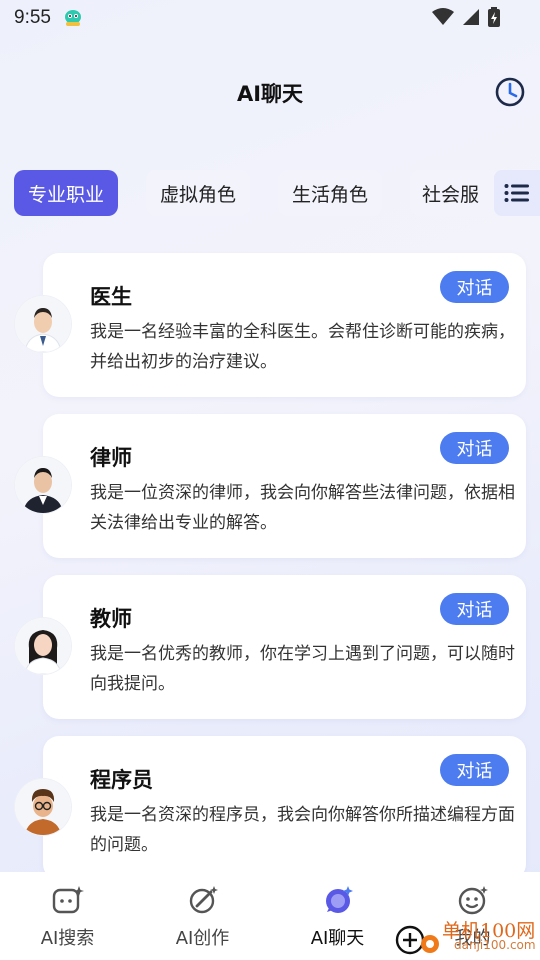 This screenshot has width=540, height=960. I want to click on tab-virtual-role: 虚拟角色, so click(198, 193).